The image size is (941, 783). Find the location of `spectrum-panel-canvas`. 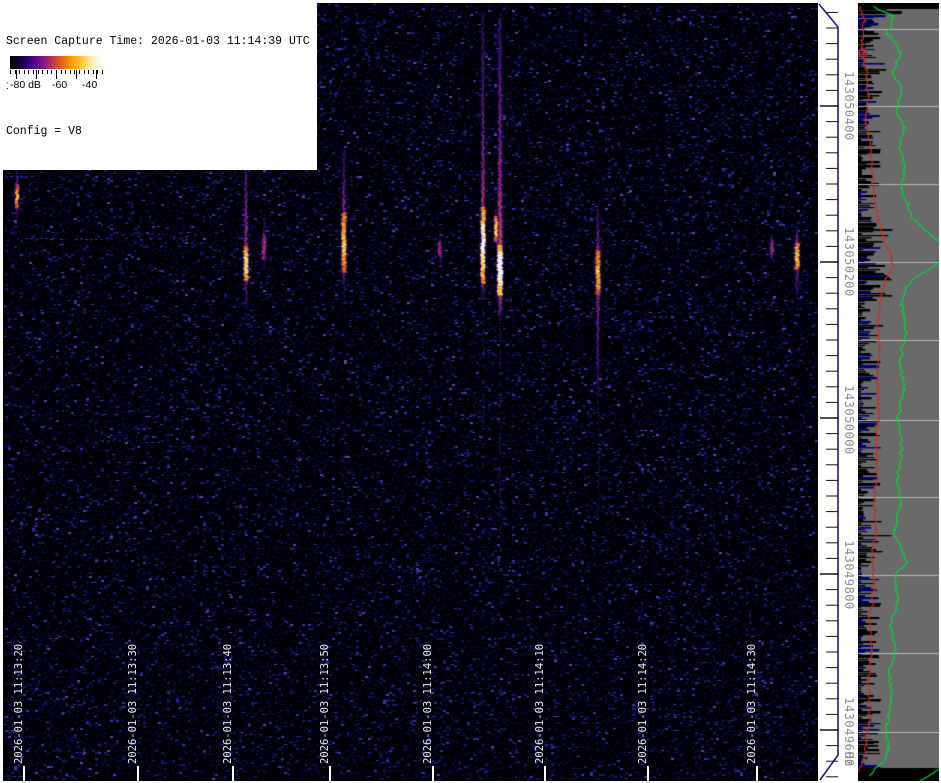

spectrum-panel-canvas is located at coordinates (898, 392).